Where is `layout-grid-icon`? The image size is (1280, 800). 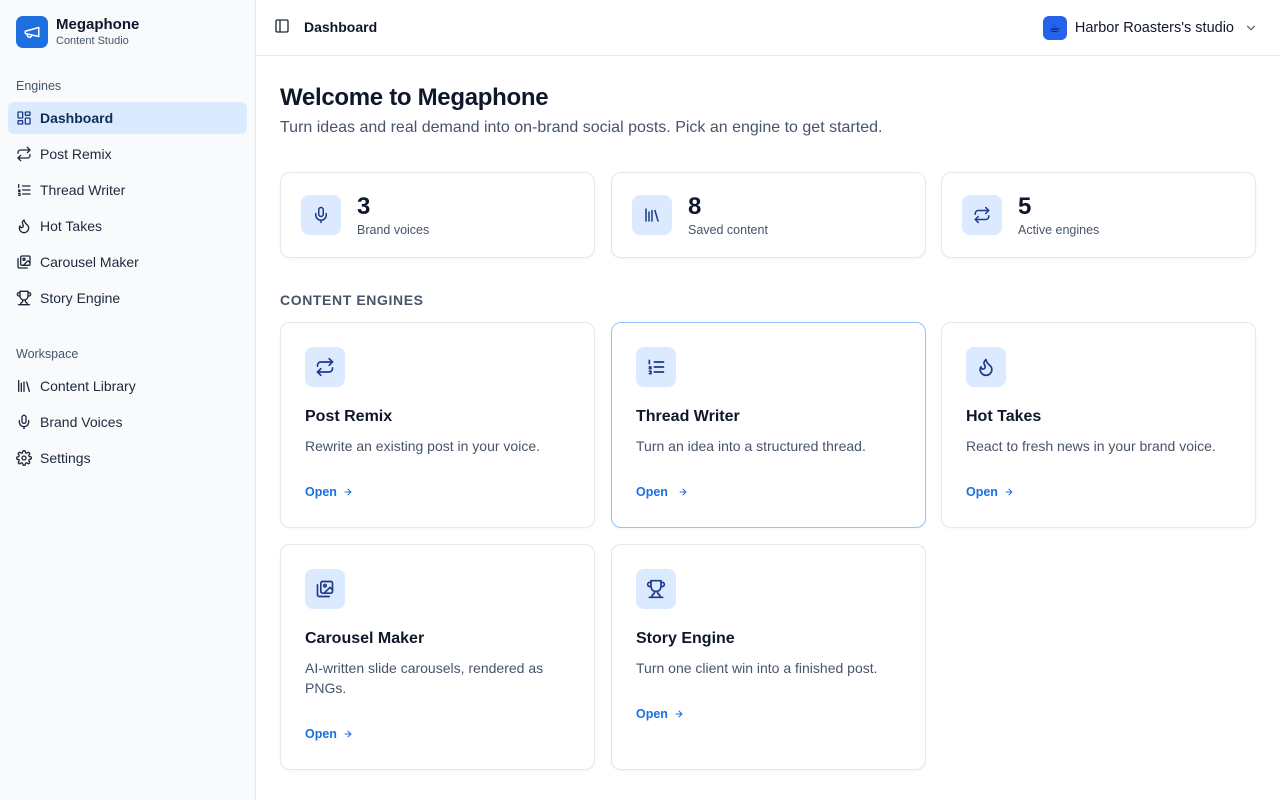 layout-grid-icon is located at coordinates (24, 118).